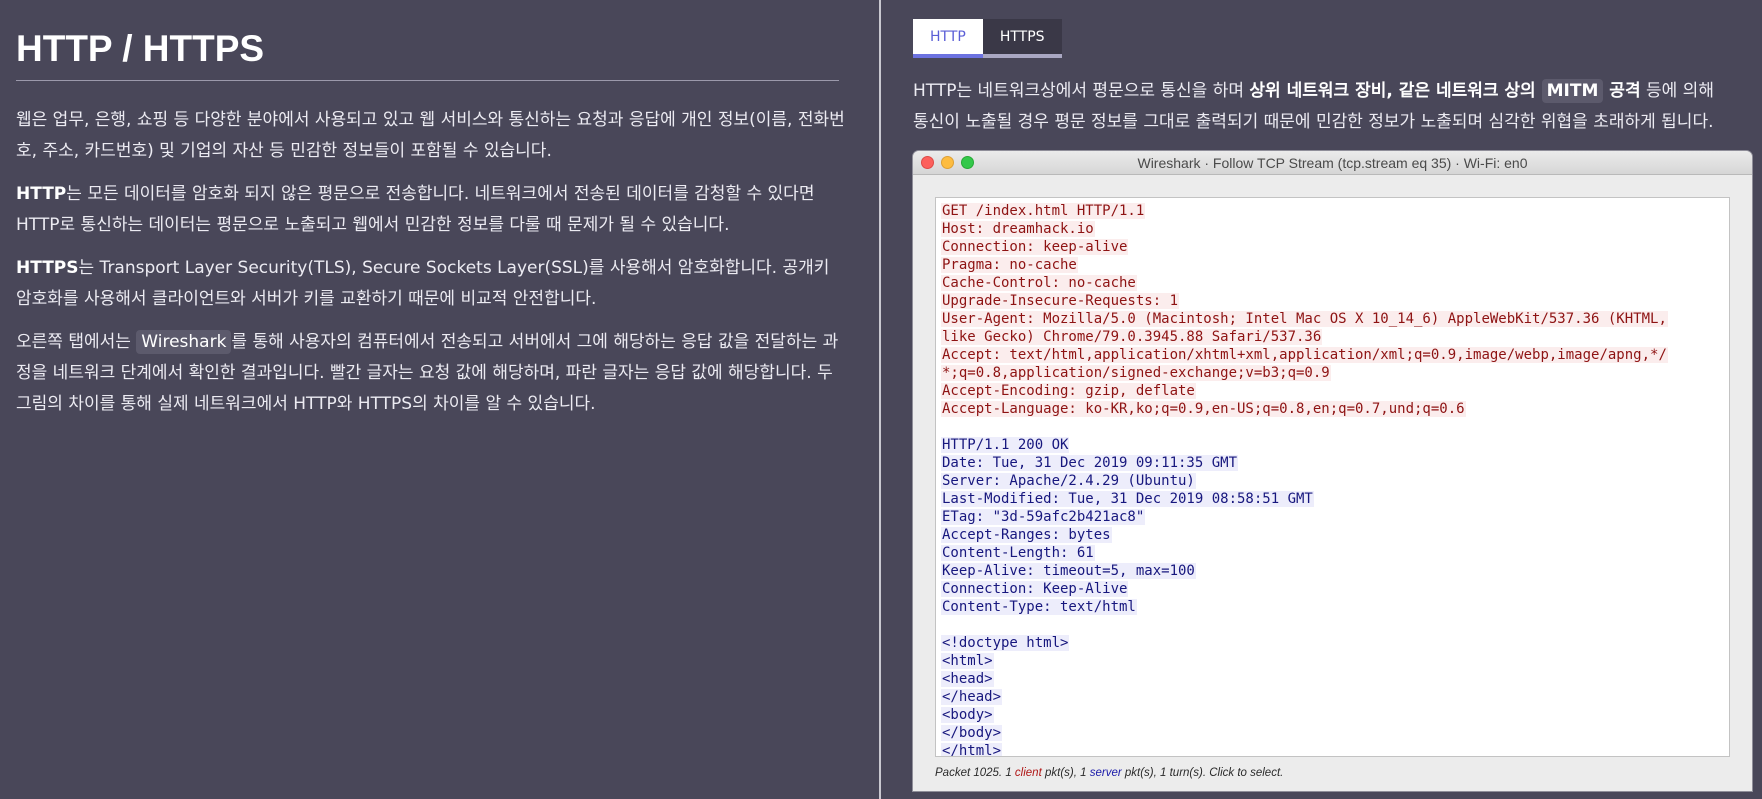 This screenshot has height=799, width=1762. I want to click on response-body-line-text: </head>, so click(972, 697).